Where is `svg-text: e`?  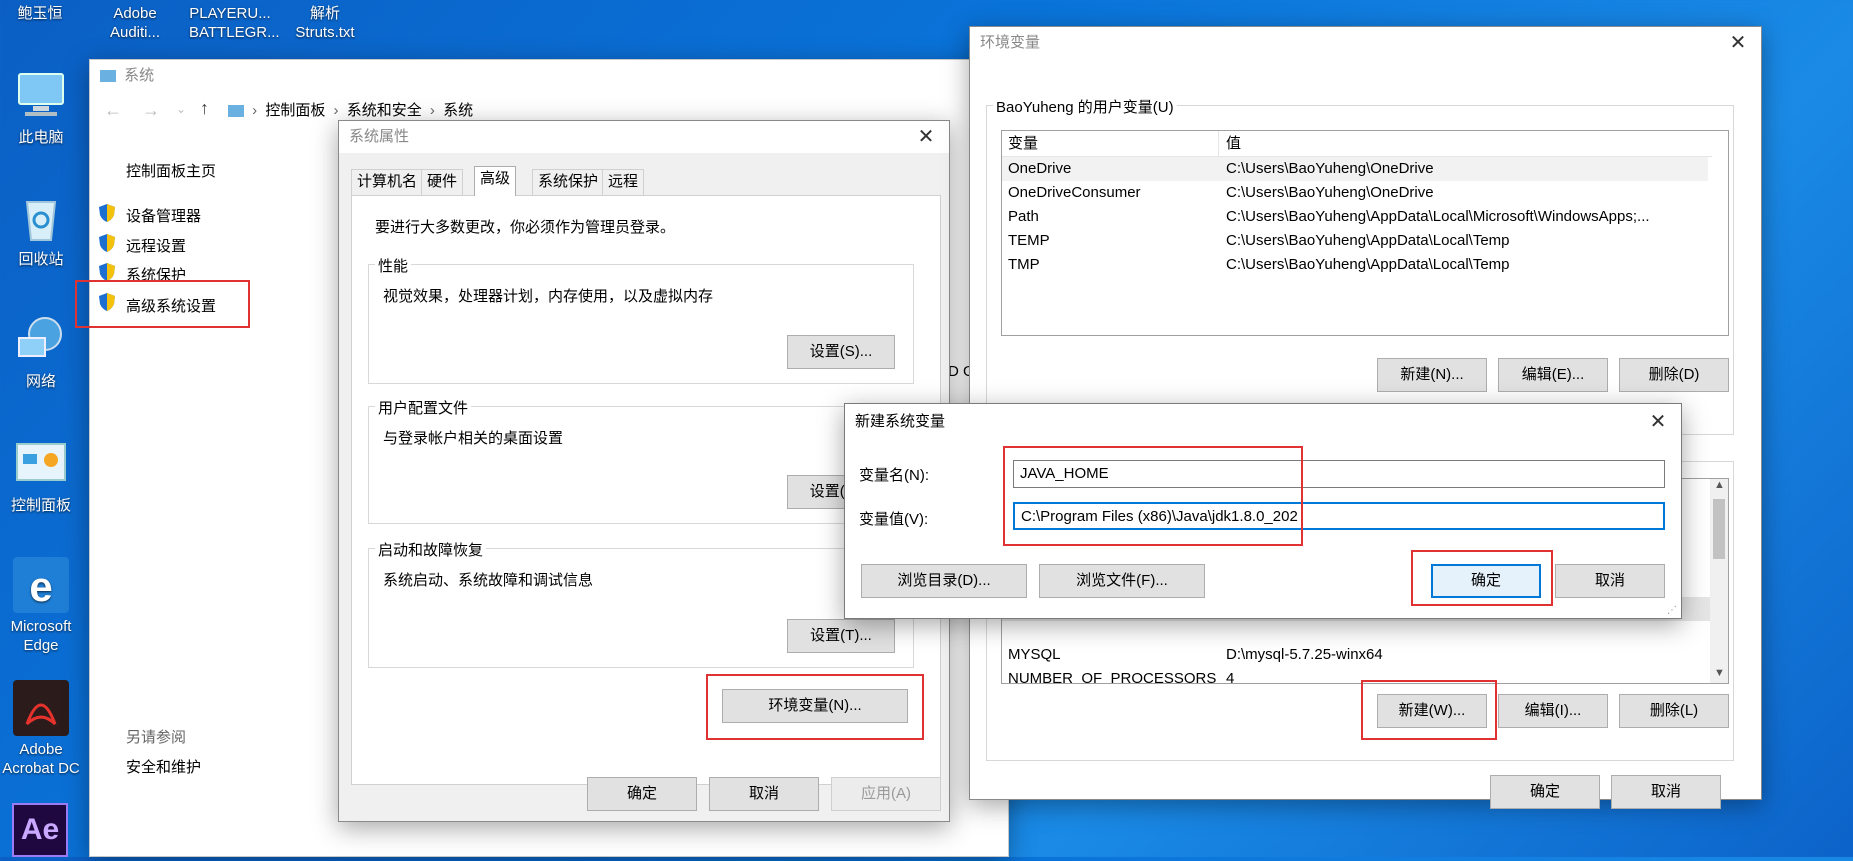
svg-text: e is located at coordinates (40, 586).